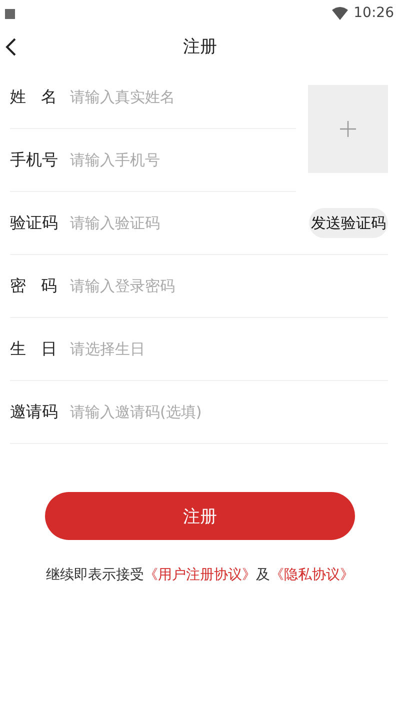 The image size is (400, 710). What do you see at coordinates (200, 47) in the screenshot?
I see `page-title: 注册` at bounding box center [200, 47].